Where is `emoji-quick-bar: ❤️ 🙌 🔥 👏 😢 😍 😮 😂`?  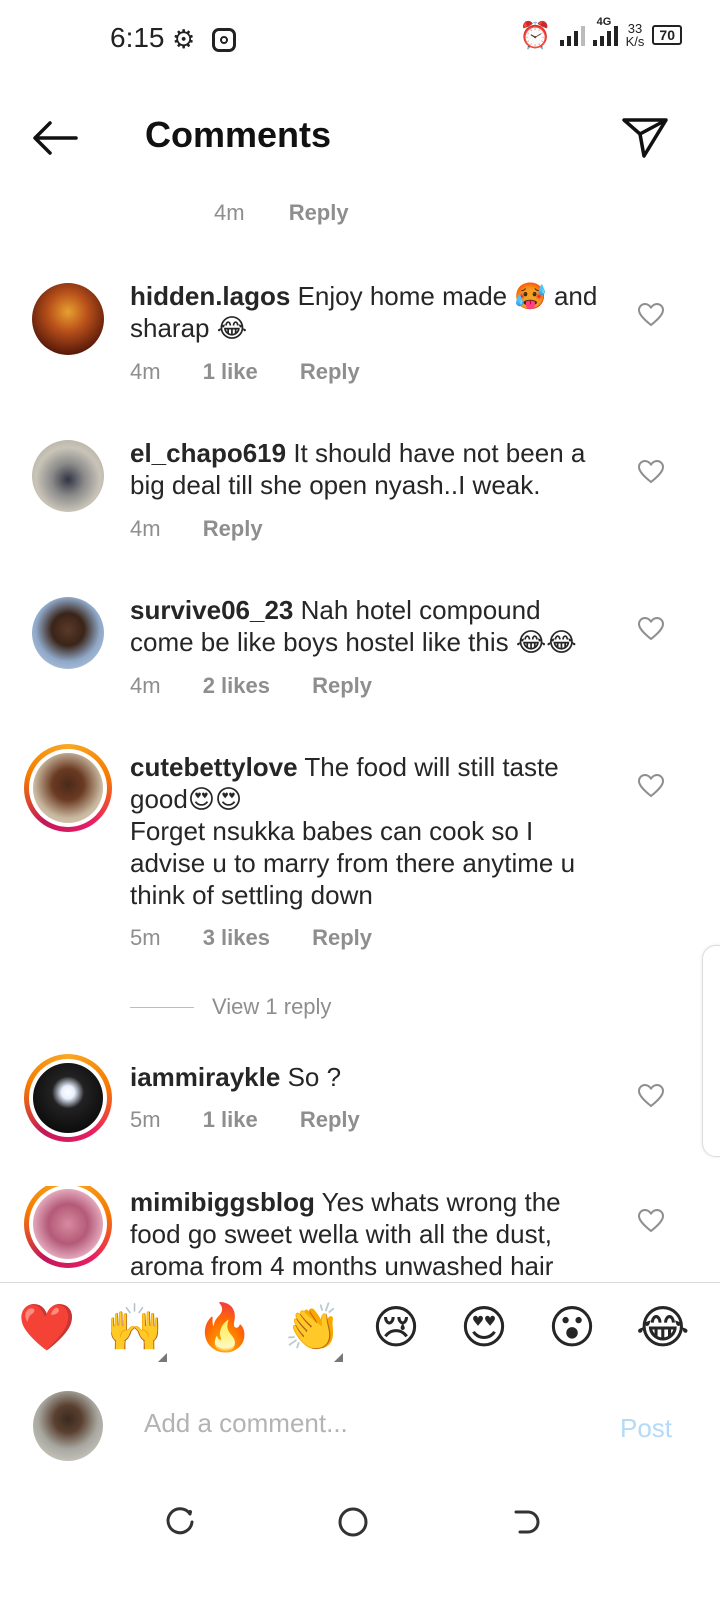 emoji-quick-bar: ❤️ 🙌 🔥 👏 😢 😍 😮 😂 is located at coordinates (360, 1330).